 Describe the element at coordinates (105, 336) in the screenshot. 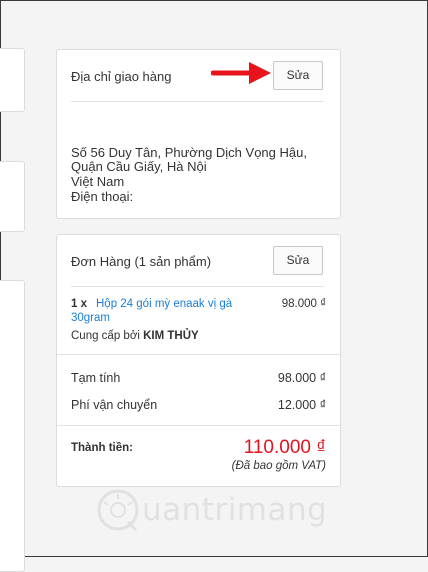

I see `supplier-prefix: Cung cấp bởi` at that location.